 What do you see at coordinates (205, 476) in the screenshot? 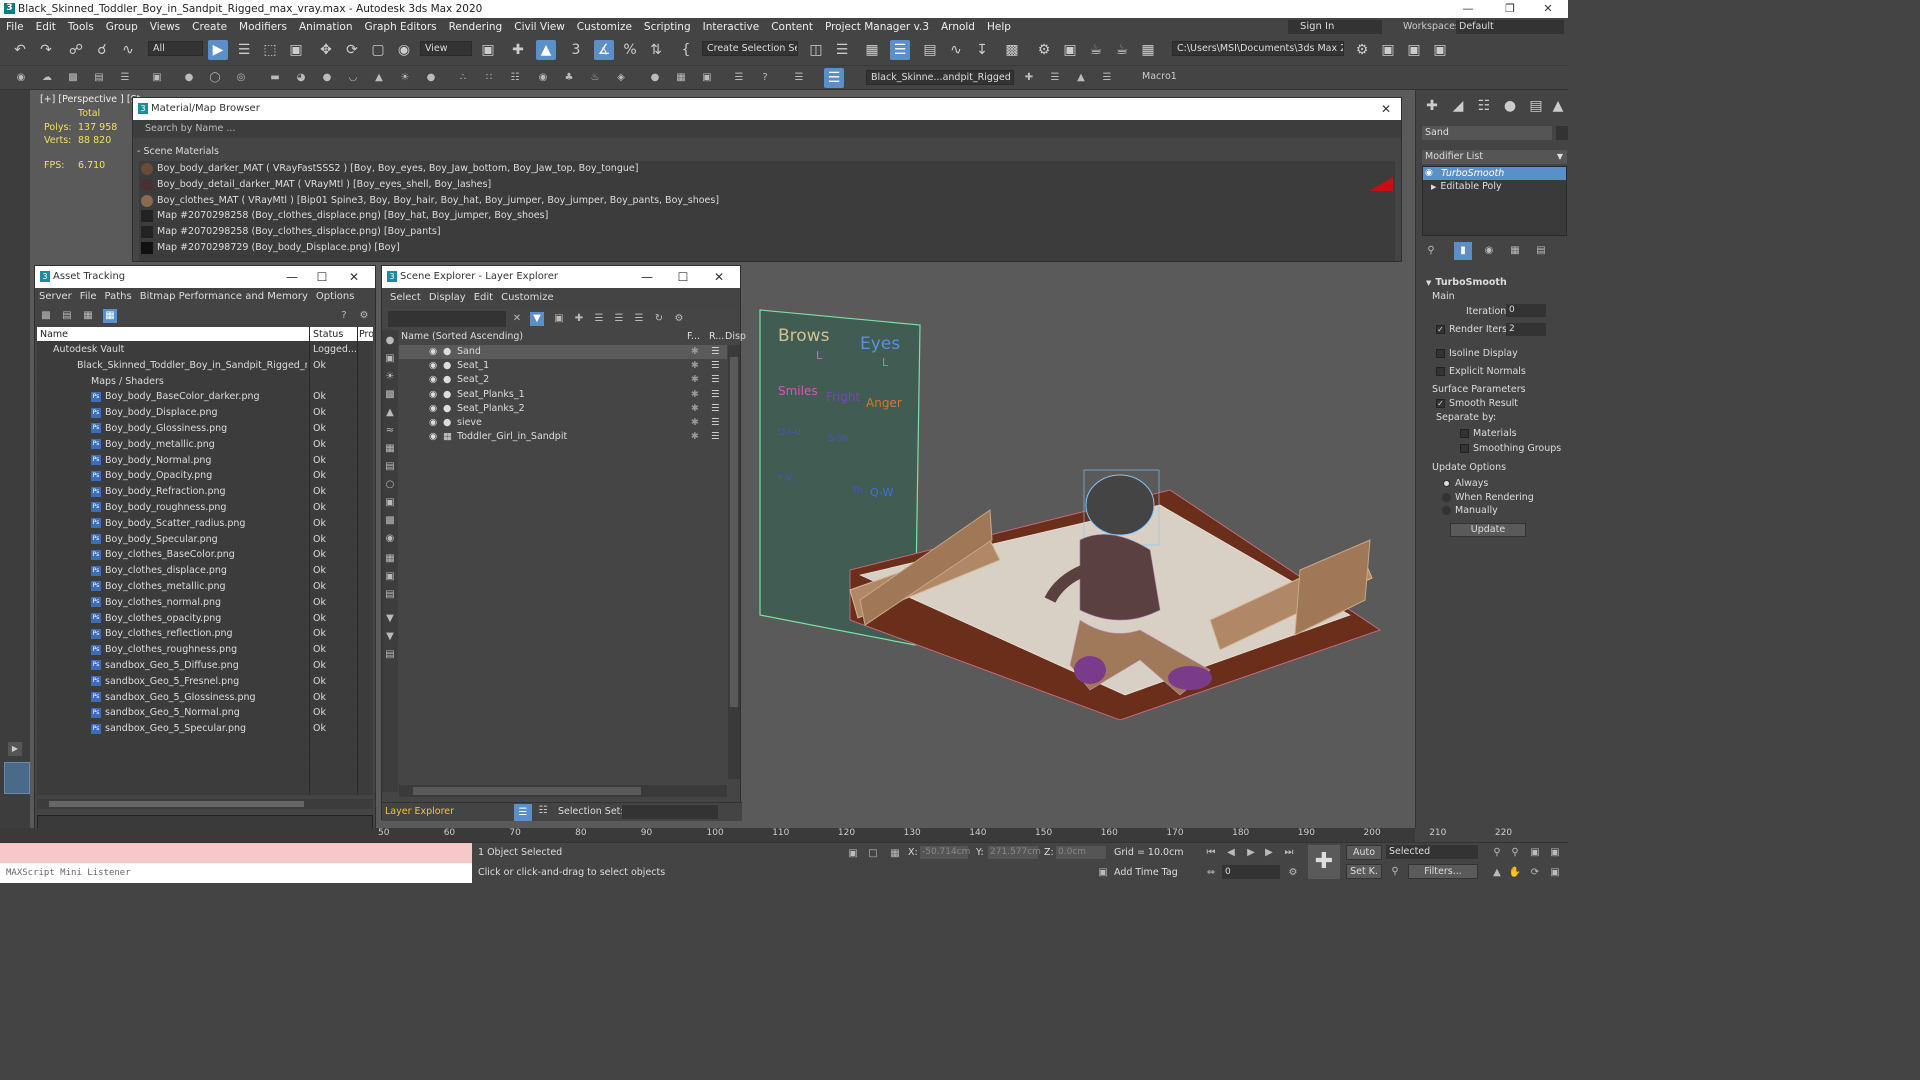
I see `asset-row-file: Ps Boy_body_Opacity.png Ok` at bounding box center [205, 476].